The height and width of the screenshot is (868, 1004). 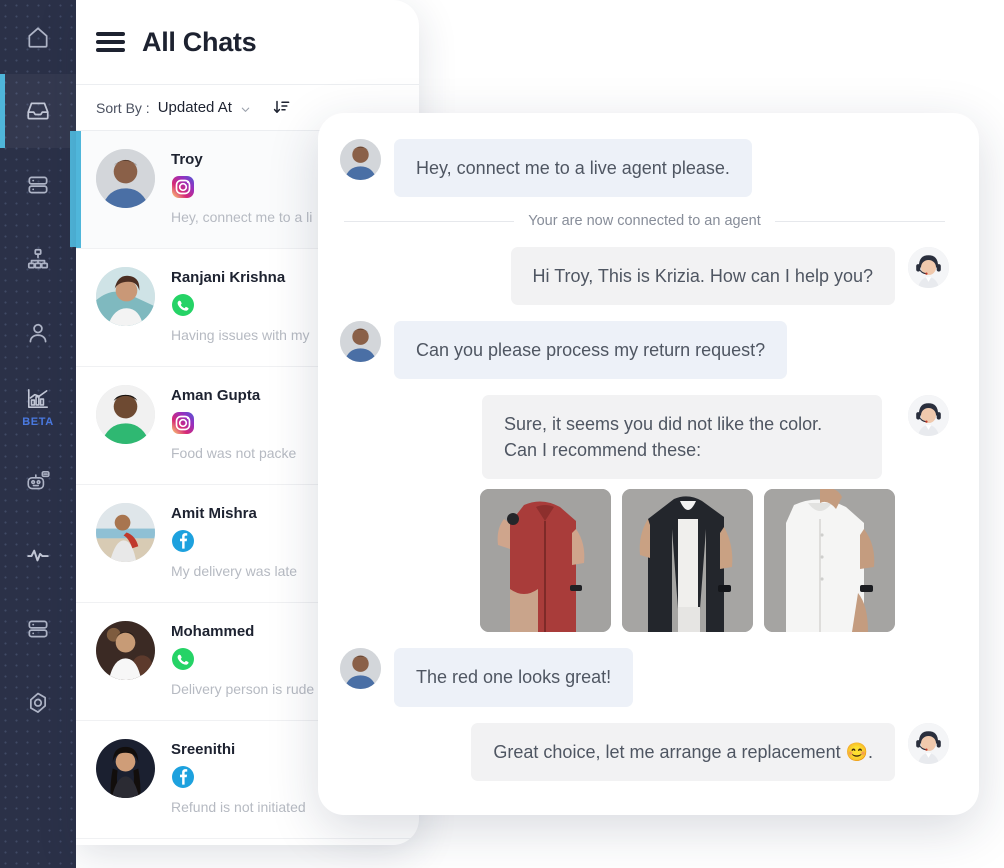 I want to click on activity-icon, so click(x=38, y=555).